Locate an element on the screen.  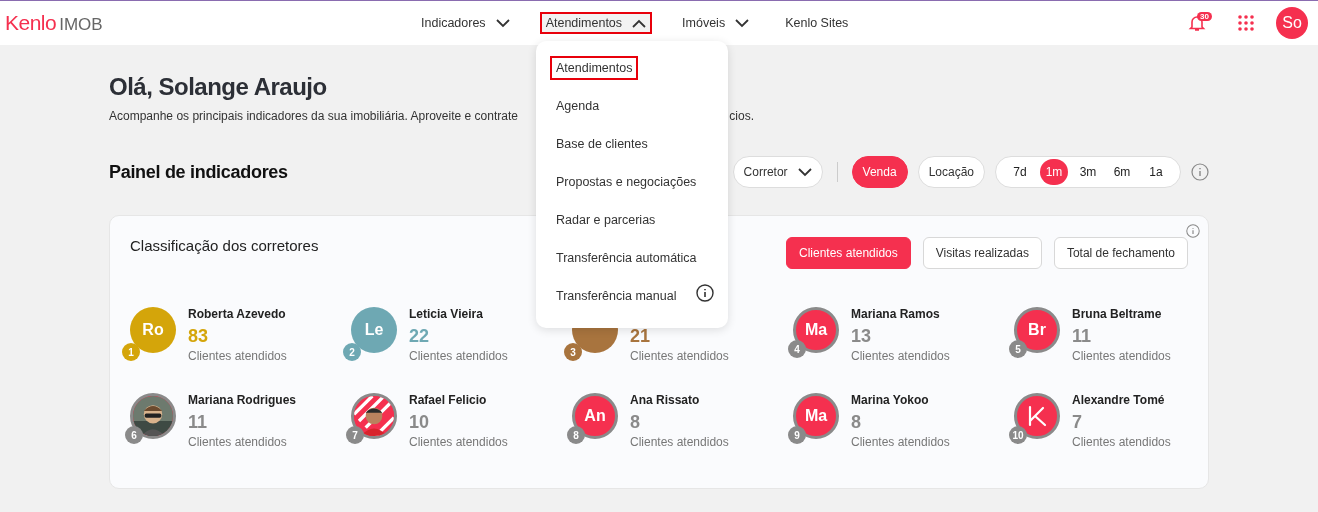
agent-count: 83 is located at coordinates (199, 336).